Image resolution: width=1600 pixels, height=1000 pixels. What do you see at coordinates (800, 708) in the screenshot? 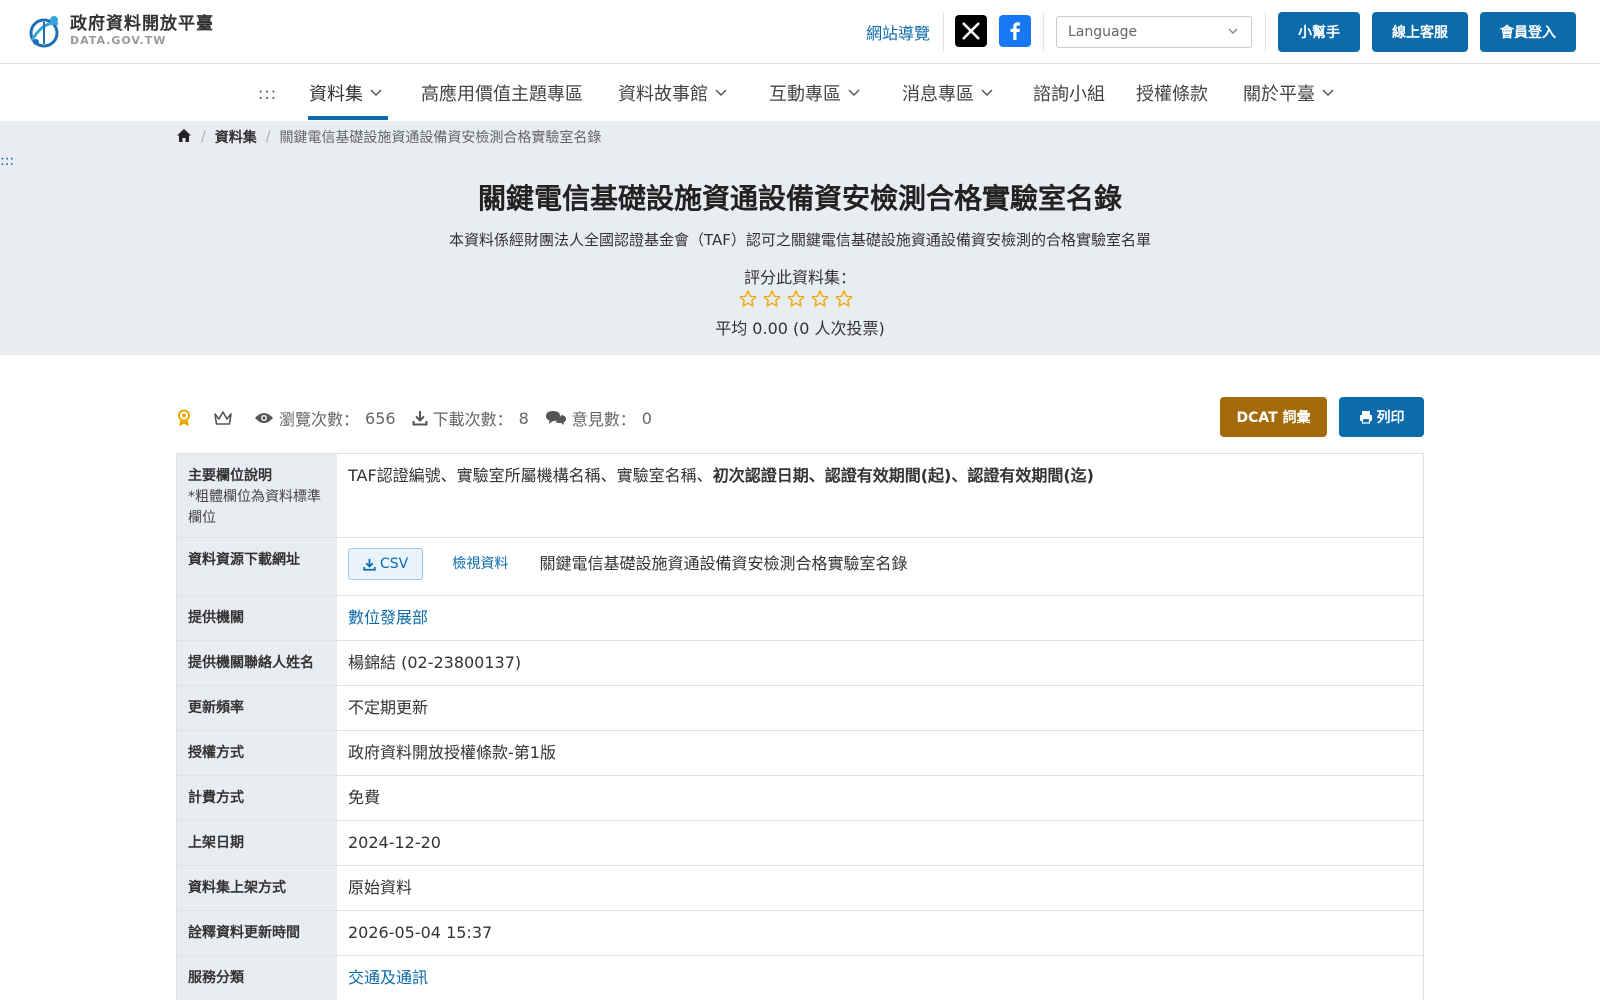
I see `table-row: 更新頻率 不定期更新` at bounding box center [800, 708].